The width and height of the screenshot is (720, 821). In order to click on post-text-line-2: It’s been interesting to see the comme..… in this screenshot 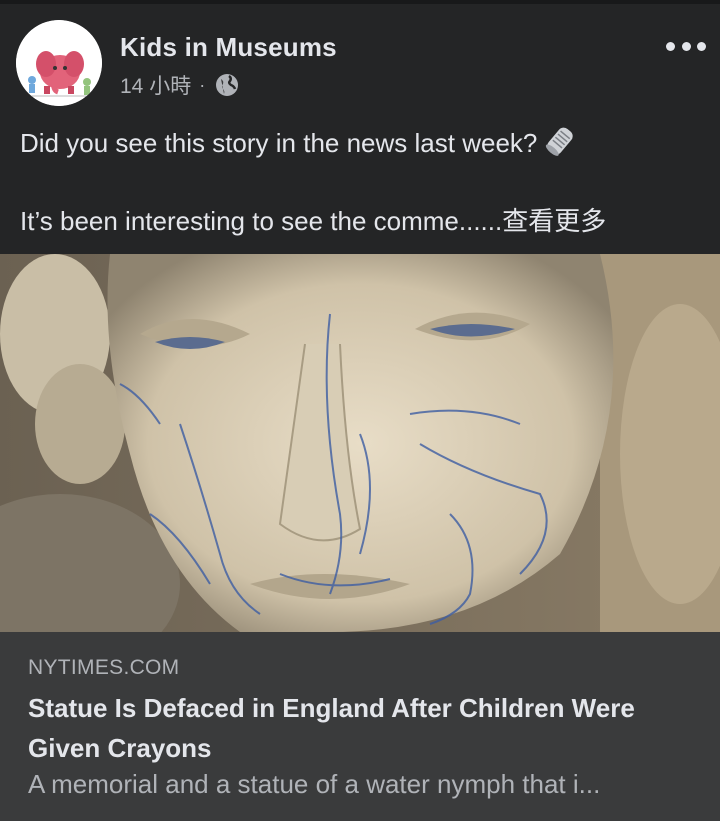, I will do `click(360, 221)`.